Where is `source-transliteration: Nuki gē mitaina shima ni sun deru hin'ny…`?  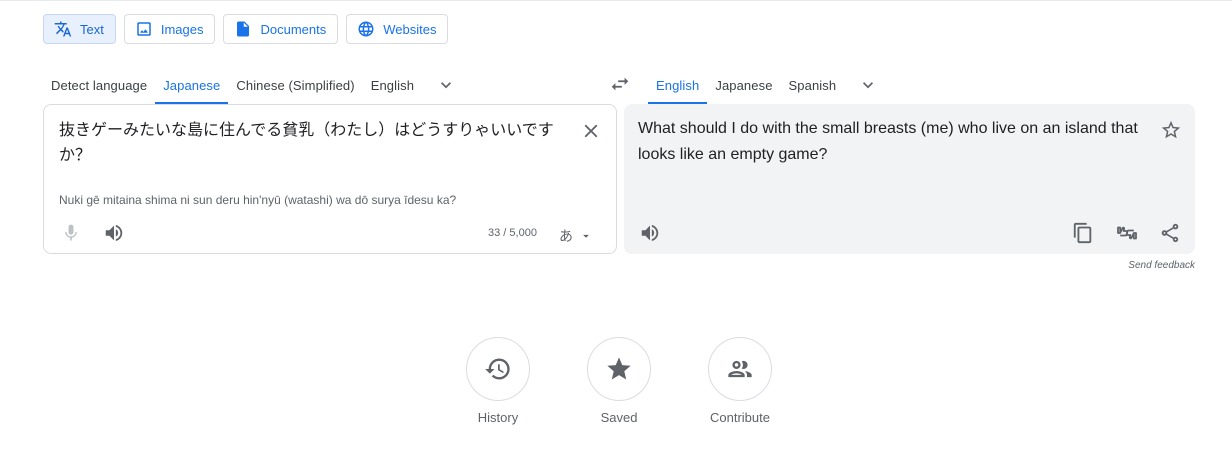 source-transliteration: Nuki gē mitaina shima ni sun deru hin'ny… is located at coordinates (258, 200).